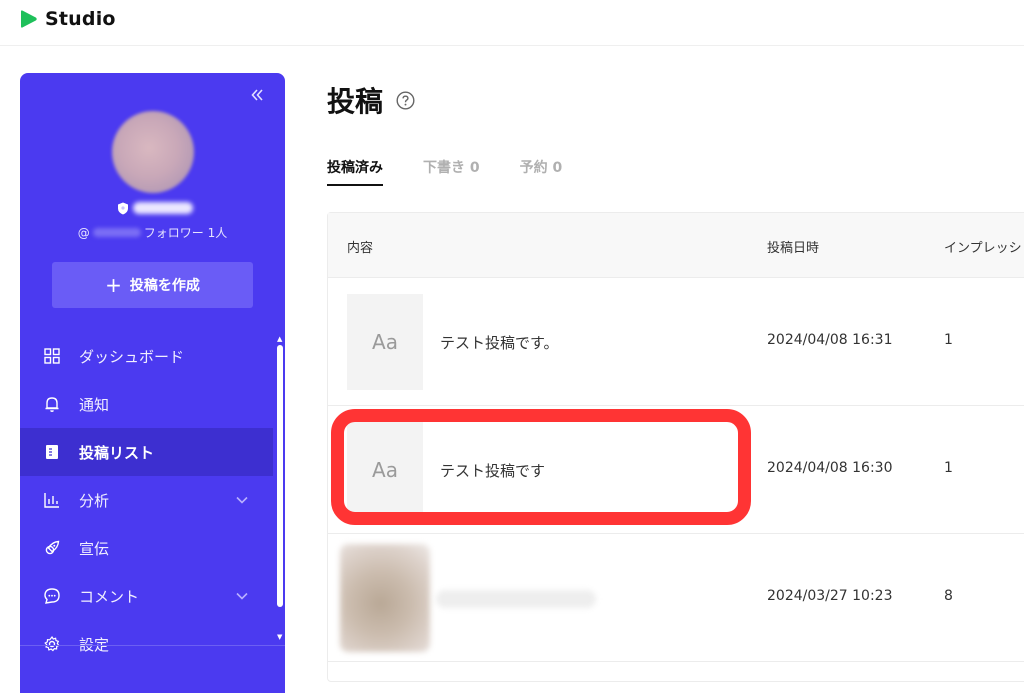  I want to click on double-chevron-left-icon, so click(257, 95).